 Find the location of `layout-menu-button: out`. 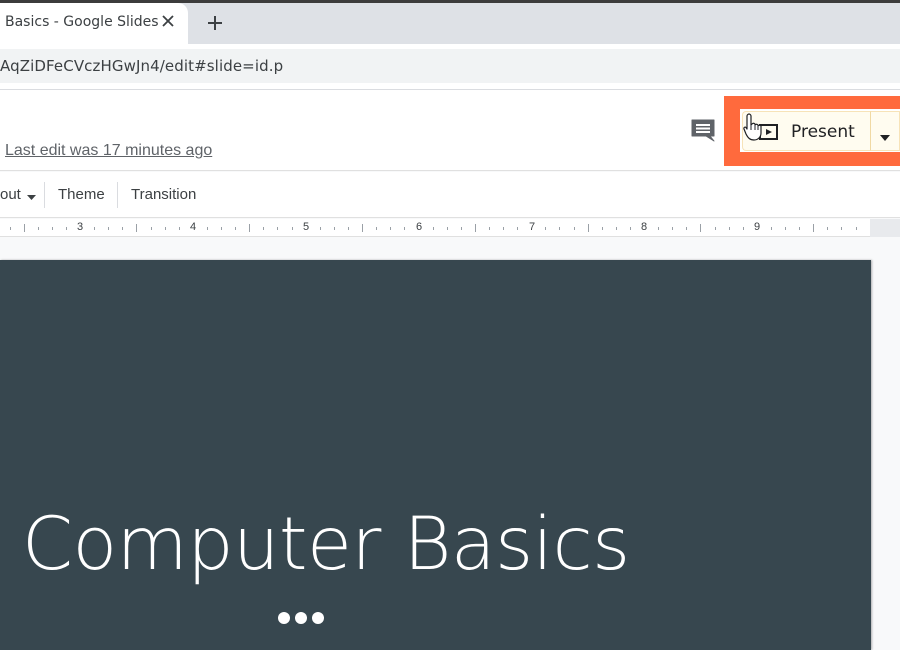

layout-menu-button: out is located at coordinates (18, 195).